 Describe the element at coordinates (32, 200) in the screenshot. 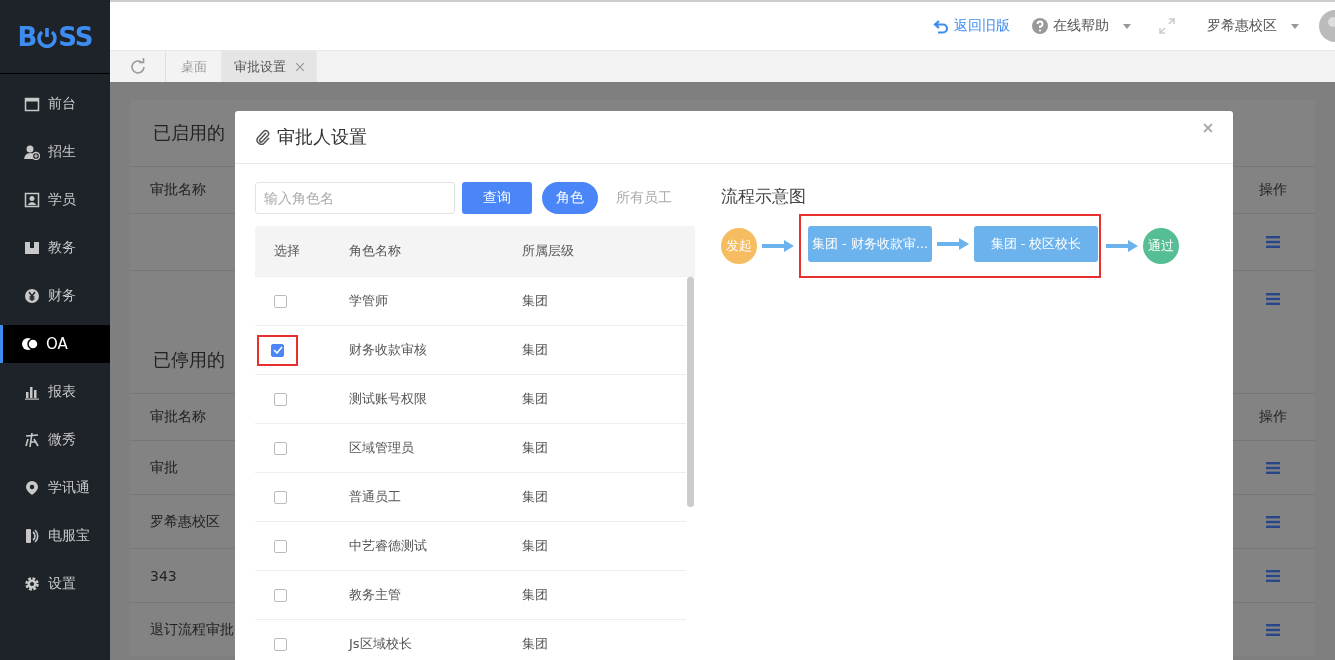

I see `id-card-icon` at that location.